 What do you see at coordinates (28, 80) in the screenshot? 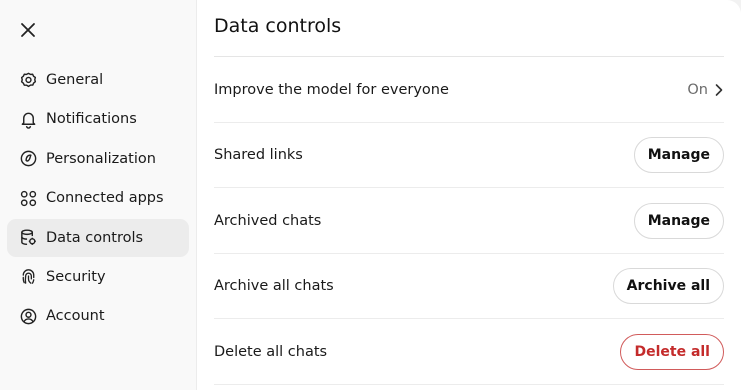
I see `gear-icon` at bounding box center [28, 80].